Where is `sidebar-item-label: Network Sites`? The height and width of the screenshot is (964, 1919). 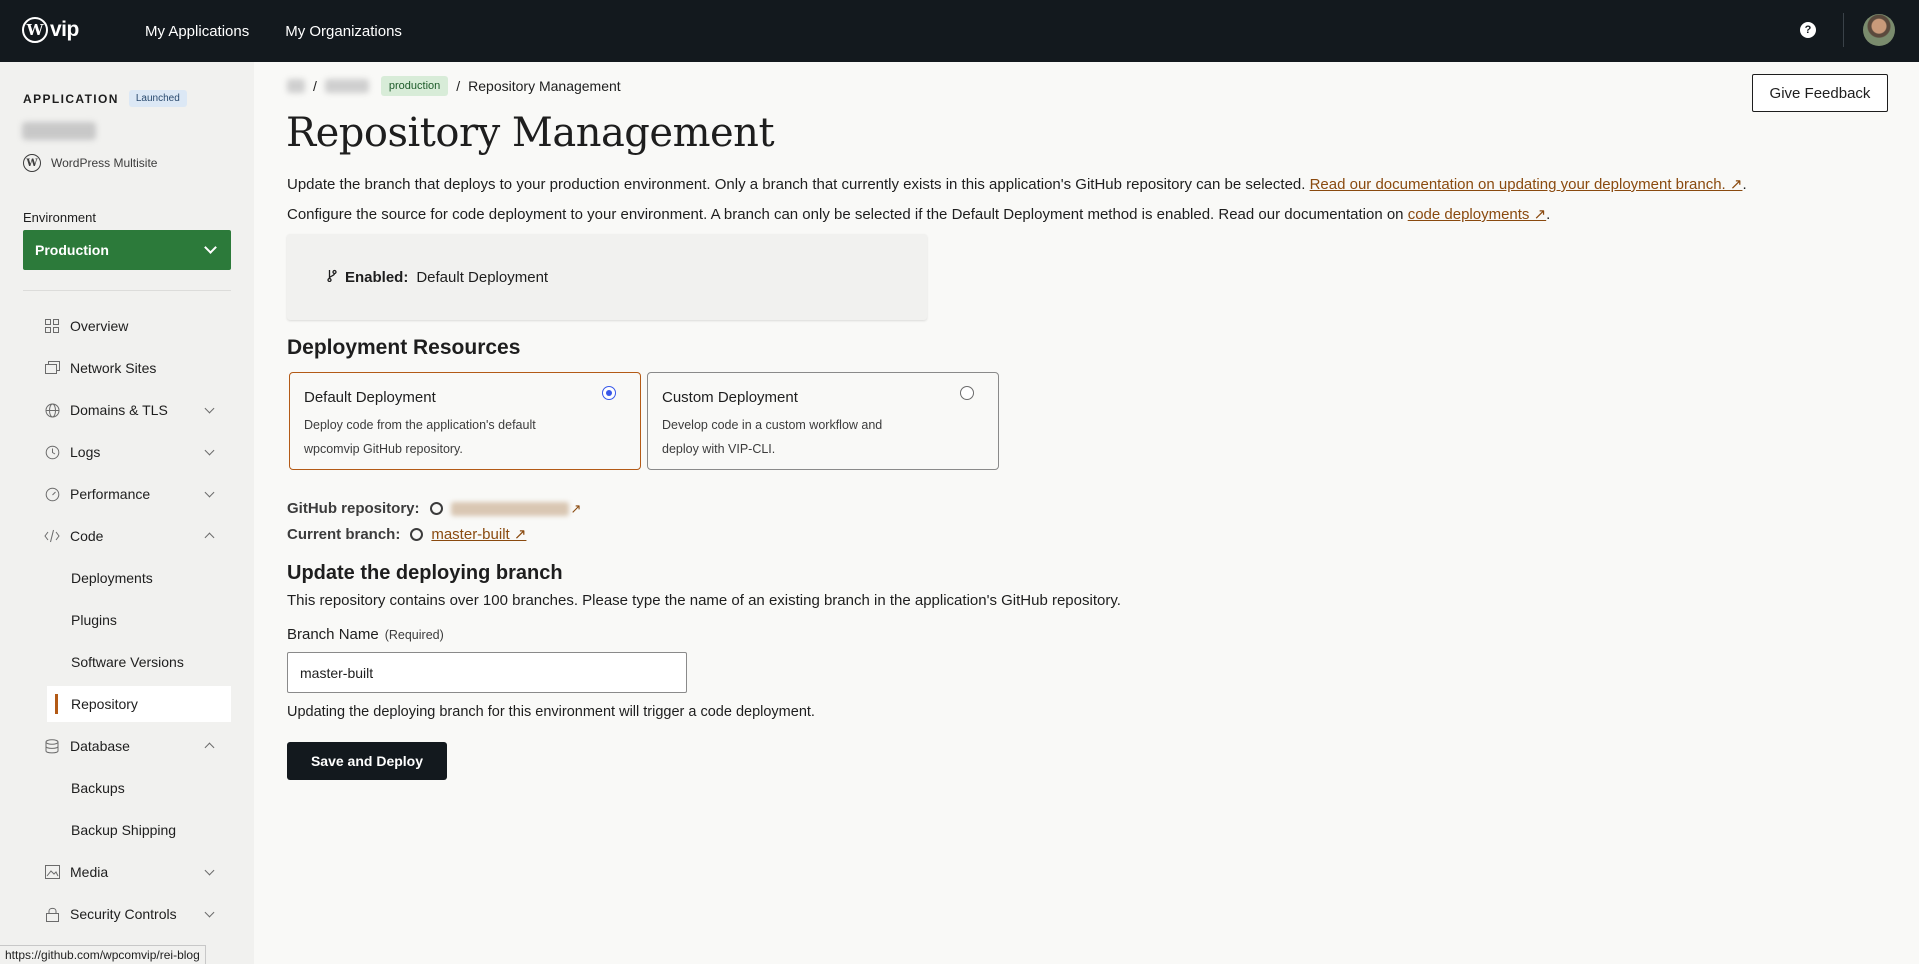 sidebar-item-label: Network Sites is located at coordinates (113, 368).